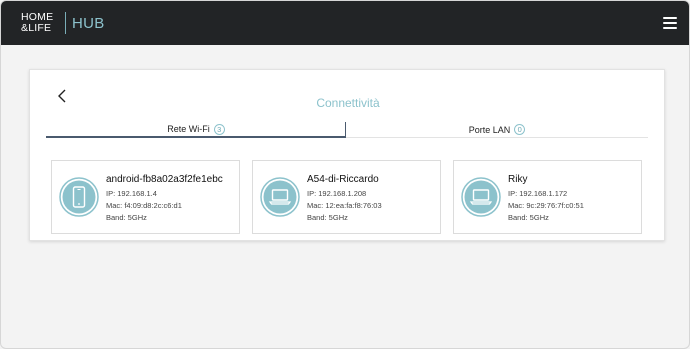  I want to click on logo-divider, so click(65, 23).